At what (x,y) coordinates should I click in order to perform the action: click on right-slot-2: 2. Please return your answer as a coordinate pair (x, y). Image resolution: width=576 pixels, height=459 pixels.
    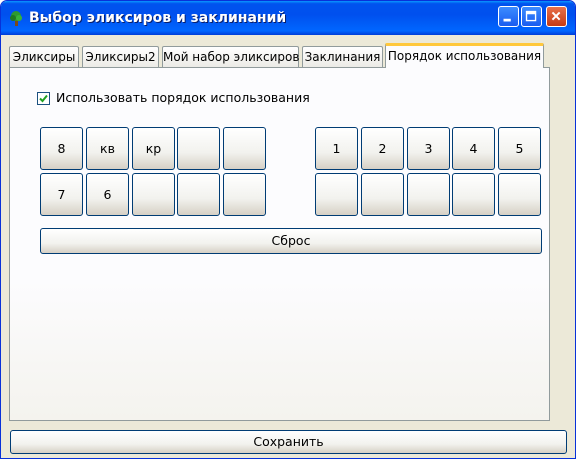
    Looking at the image, I should click on (382, 148).